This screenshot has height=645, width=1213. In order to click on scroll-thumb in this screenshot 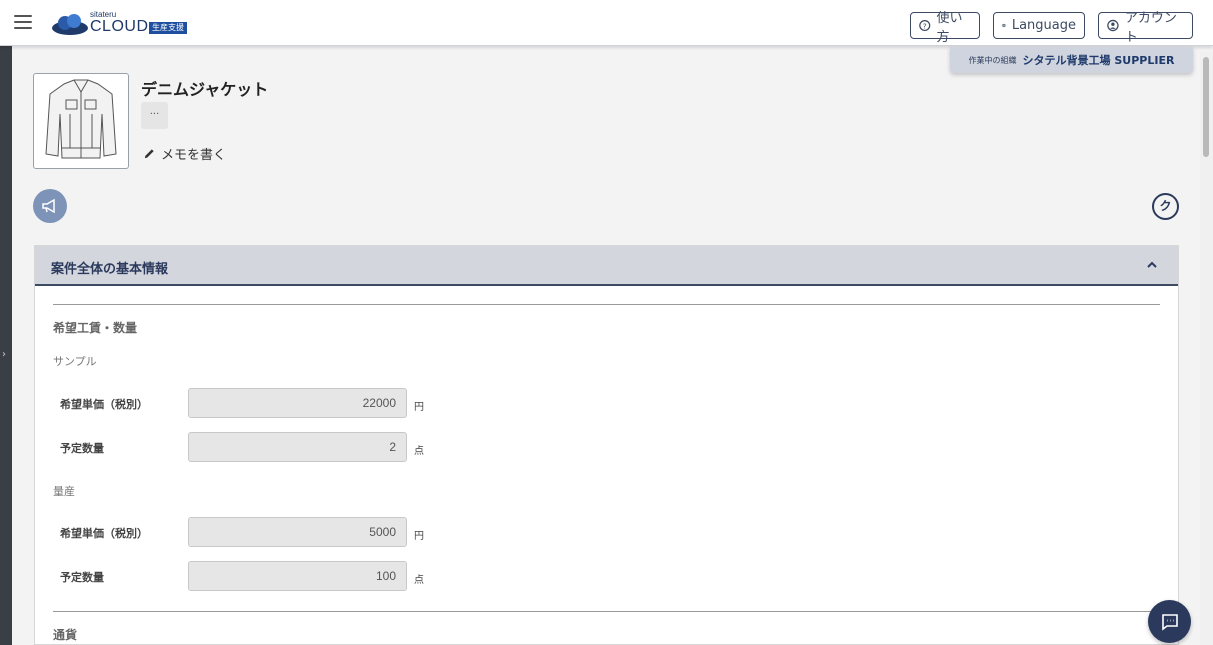, I will do `click(1206, 107)`.